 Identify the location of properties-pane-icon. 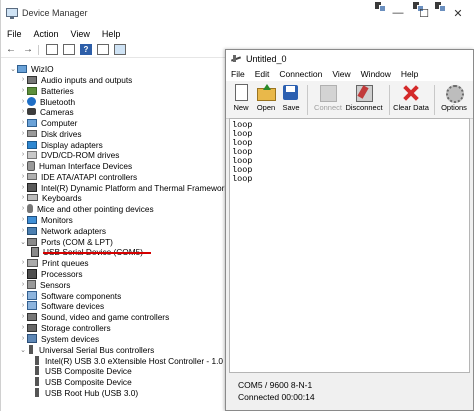
(52, 50).